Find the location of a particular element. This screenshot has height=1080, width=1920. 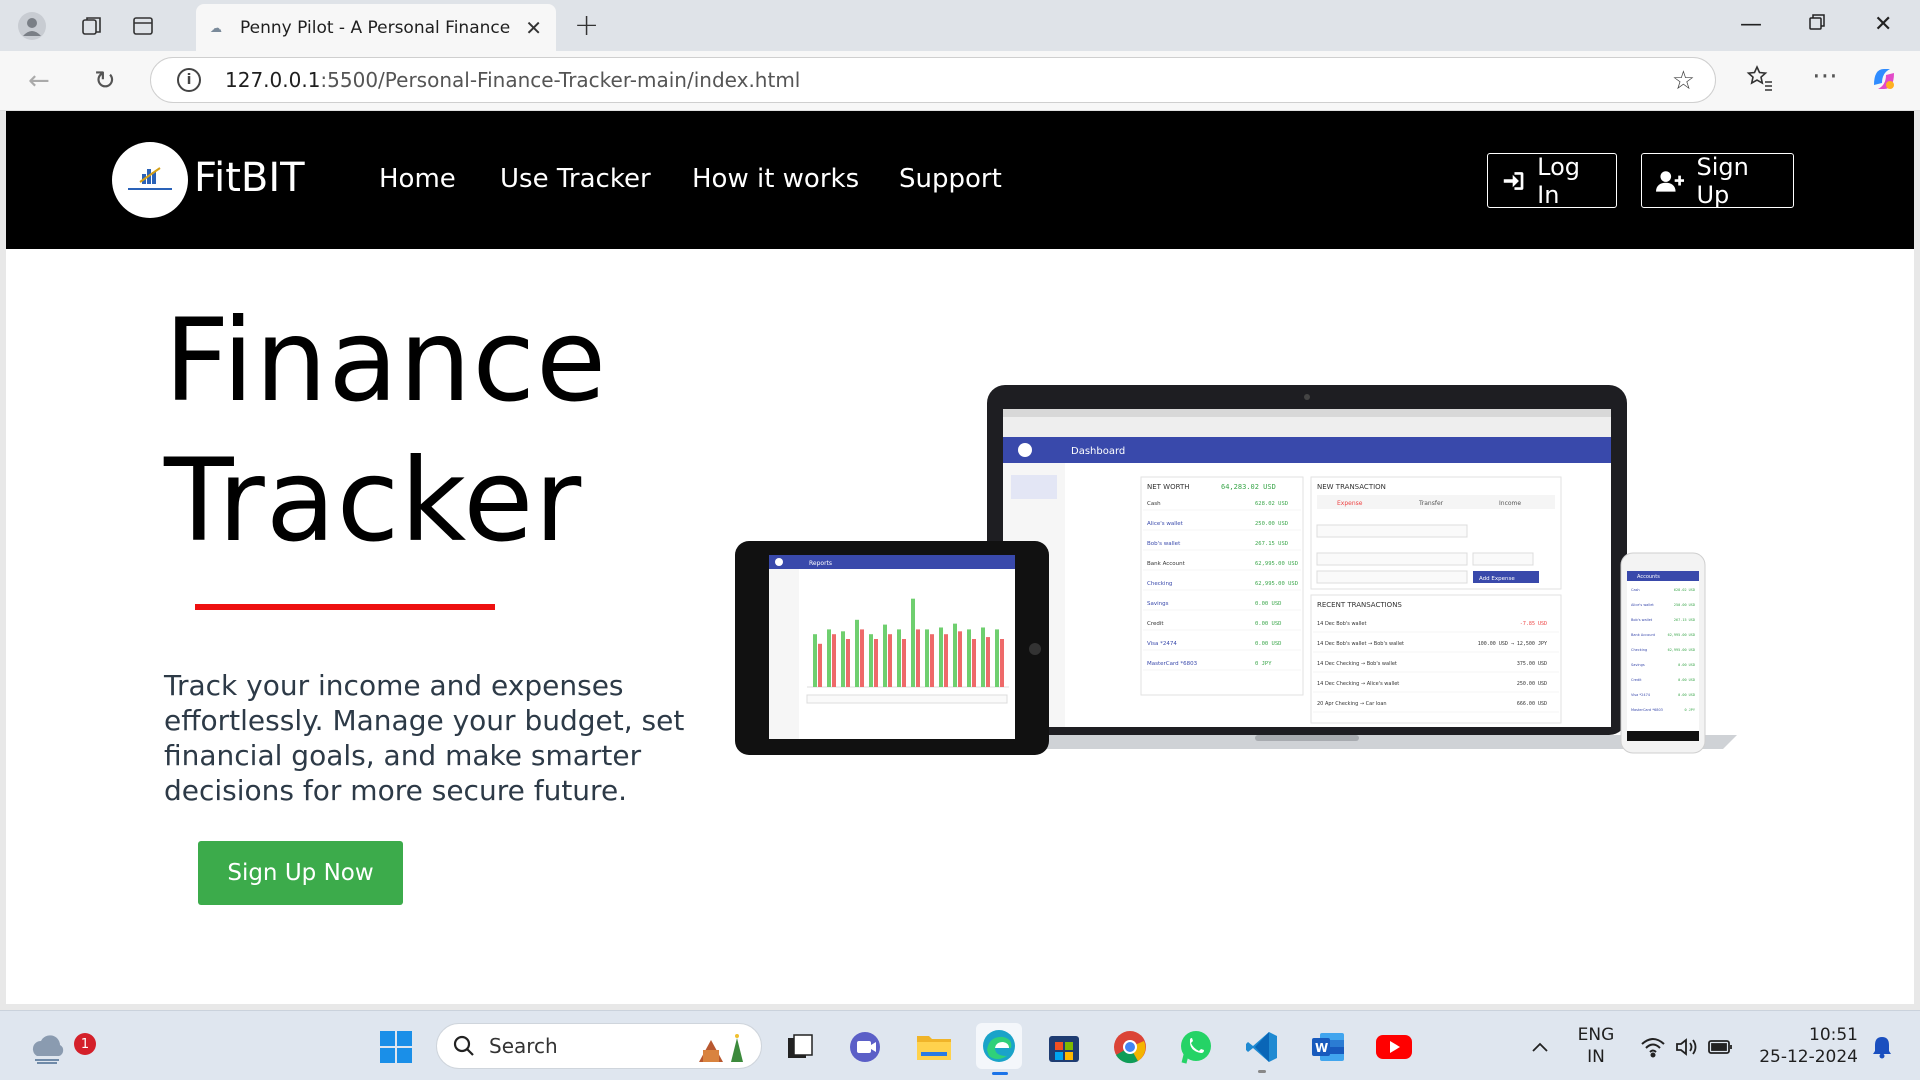

teams-meet-icon is located at coordinates (866, 1047).